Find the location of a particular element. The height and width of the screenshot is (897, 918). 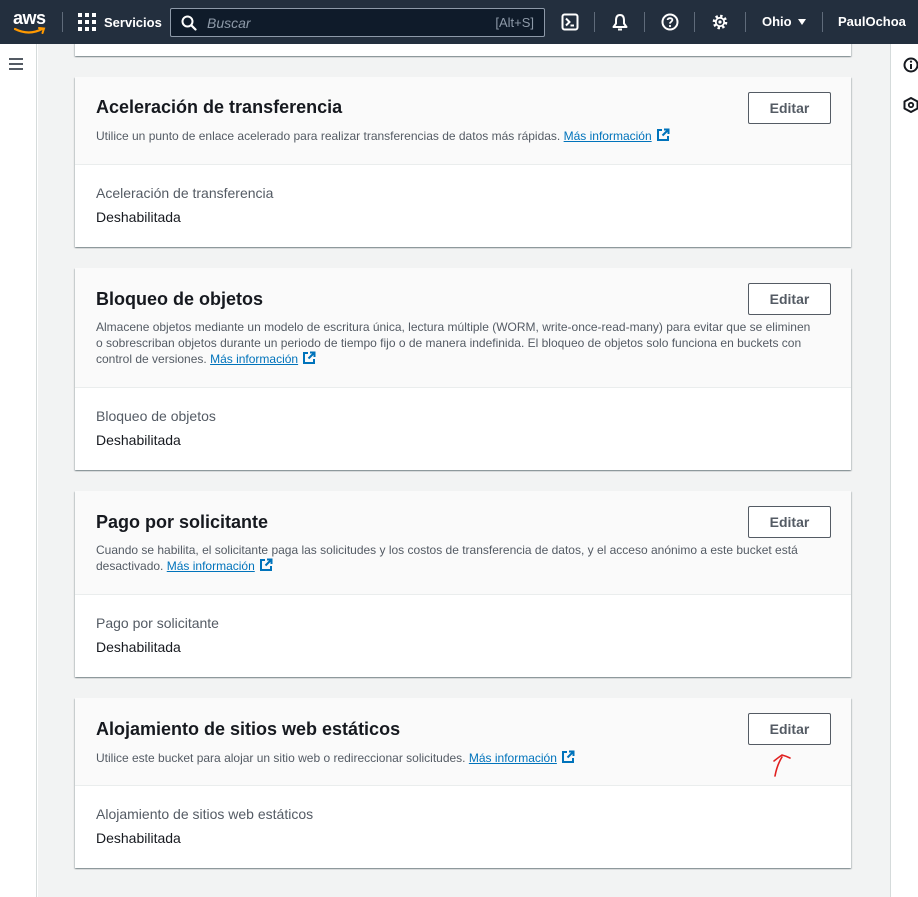

aws-logo-text: aws is located at coordinates (29, 18).